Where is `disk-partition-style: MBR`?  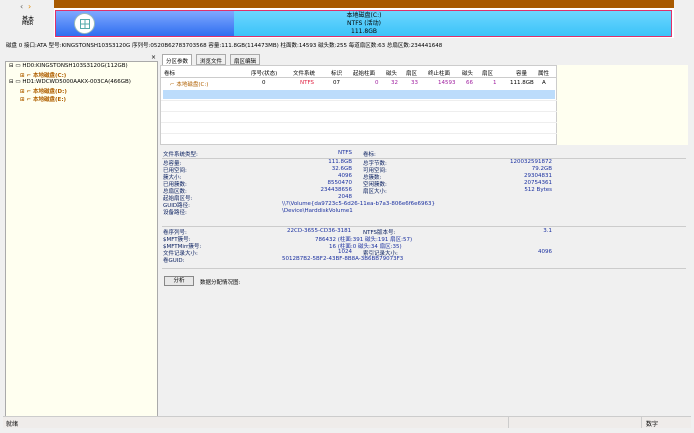 disk-partition-style: MBR is located at coordinates (28, 24).